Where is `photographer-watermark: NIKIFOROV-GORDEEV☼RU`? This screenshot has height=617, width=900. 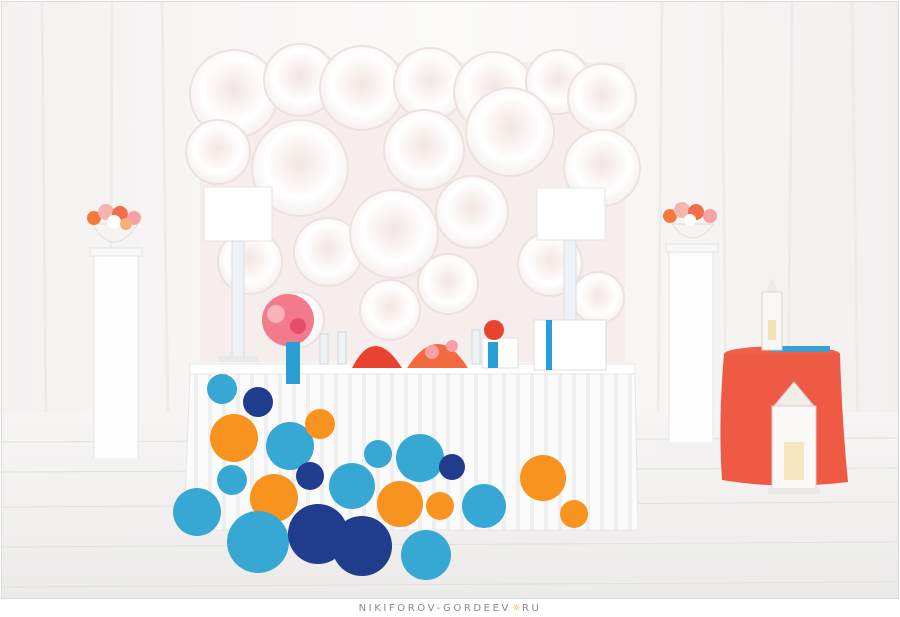 photographer-watermark: NIKIFOROV-GORDEEV☼RU is located at coordinates (450, 608).